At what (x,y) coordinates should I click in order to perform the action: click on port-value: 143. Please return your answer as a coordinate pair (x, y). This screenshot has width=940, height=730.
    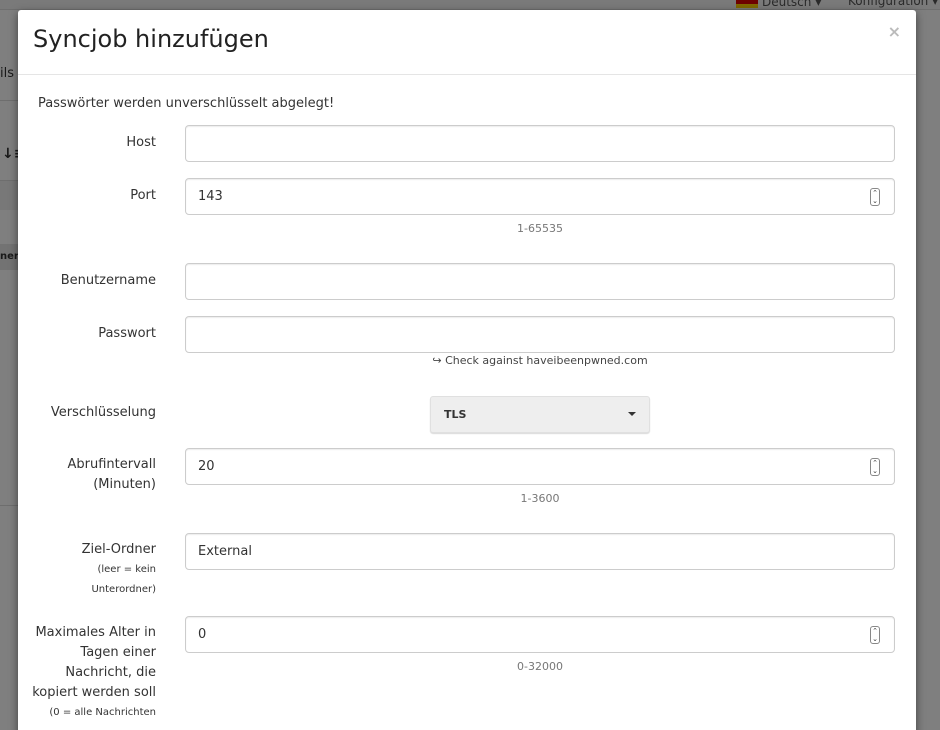
    Looking at the image, I should click on (210, 196).